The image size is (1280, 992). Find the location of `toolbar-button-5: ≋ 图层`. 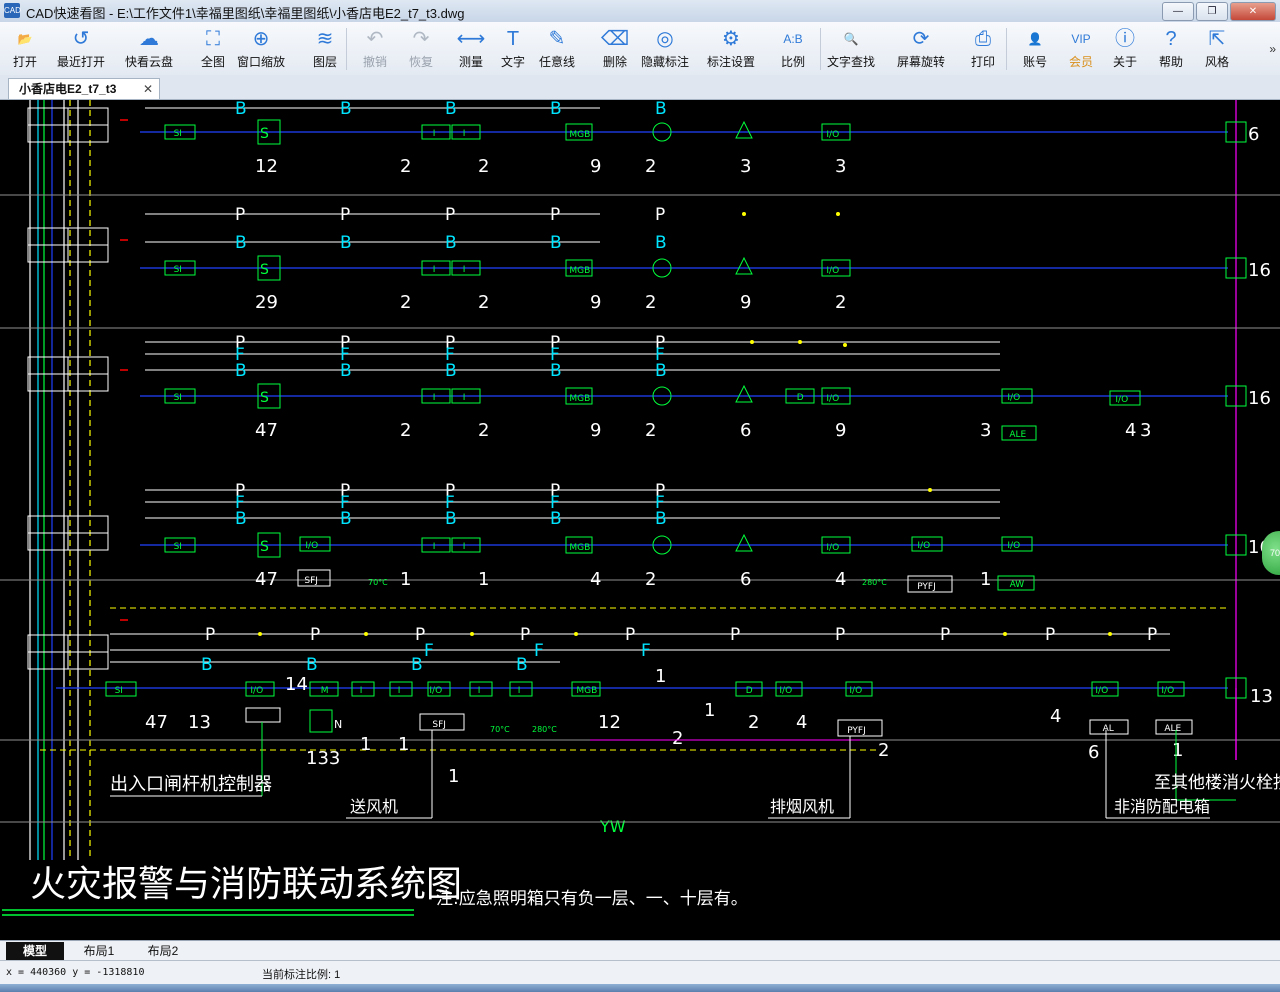

toolbar-button-5: ≋ 图层 is located at coordinates (325, 49).